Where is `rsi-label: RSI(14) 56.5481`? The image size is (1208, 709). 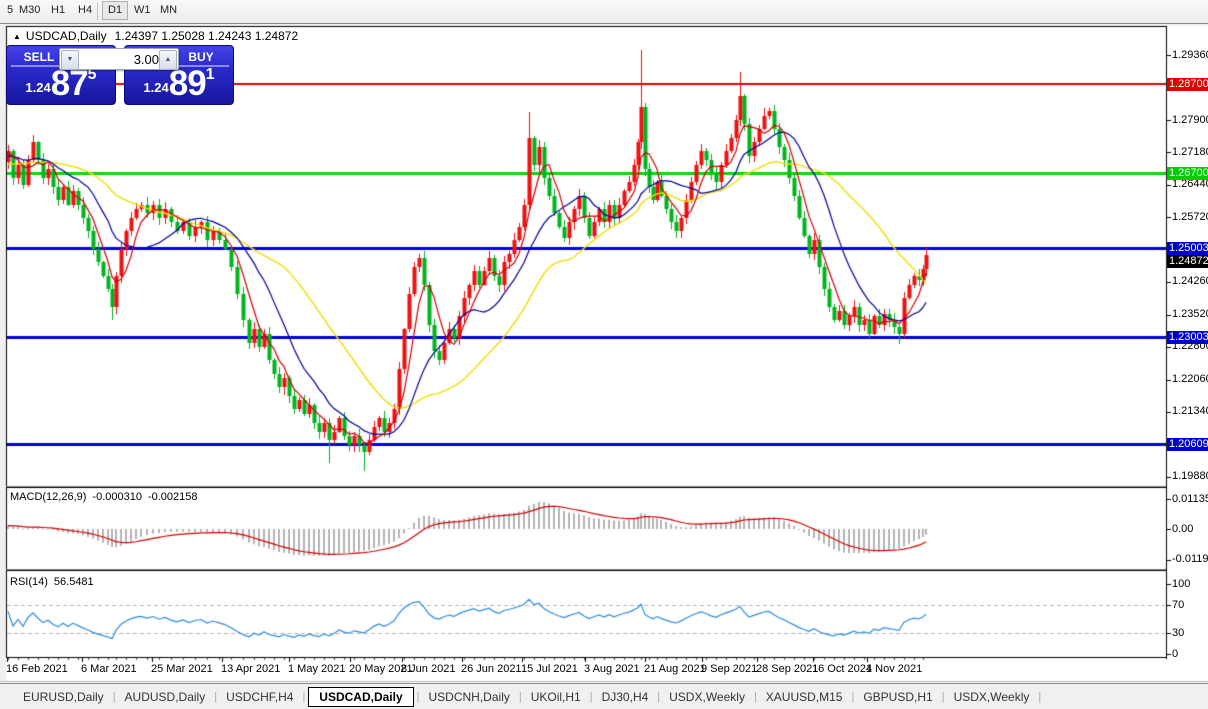 rsi-label: RSI(14) 56.5481 is located at coordinates (55, 582).